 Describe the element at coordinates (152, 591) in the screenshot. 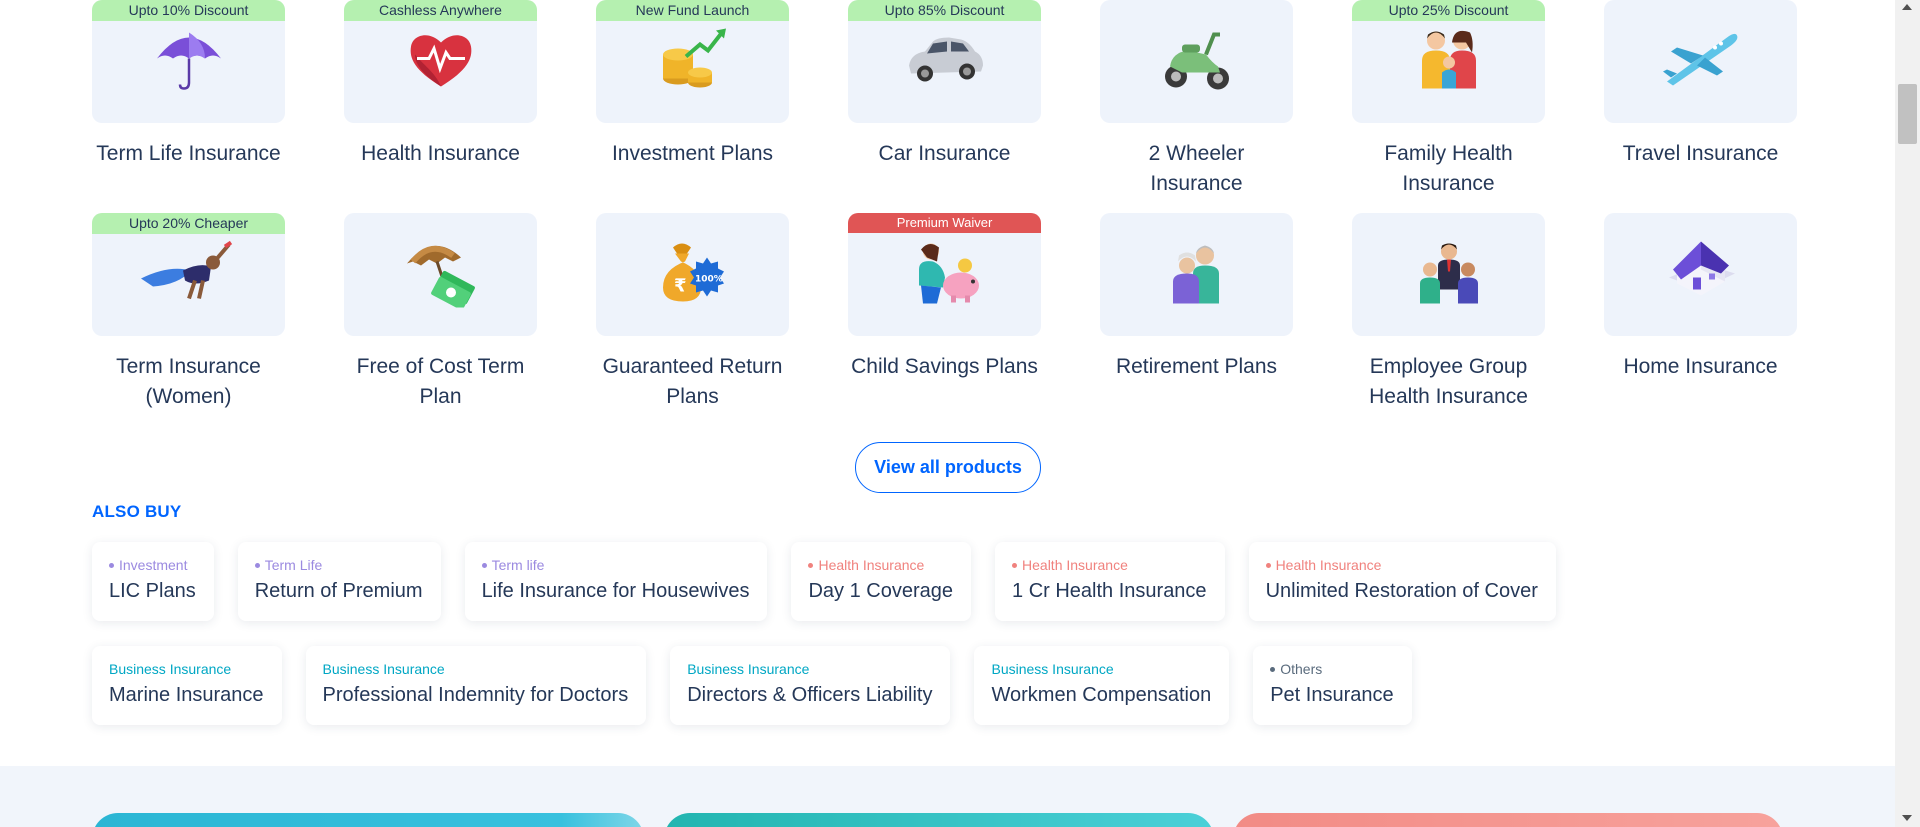

I see `chip-title: LIC Plans` at that location.